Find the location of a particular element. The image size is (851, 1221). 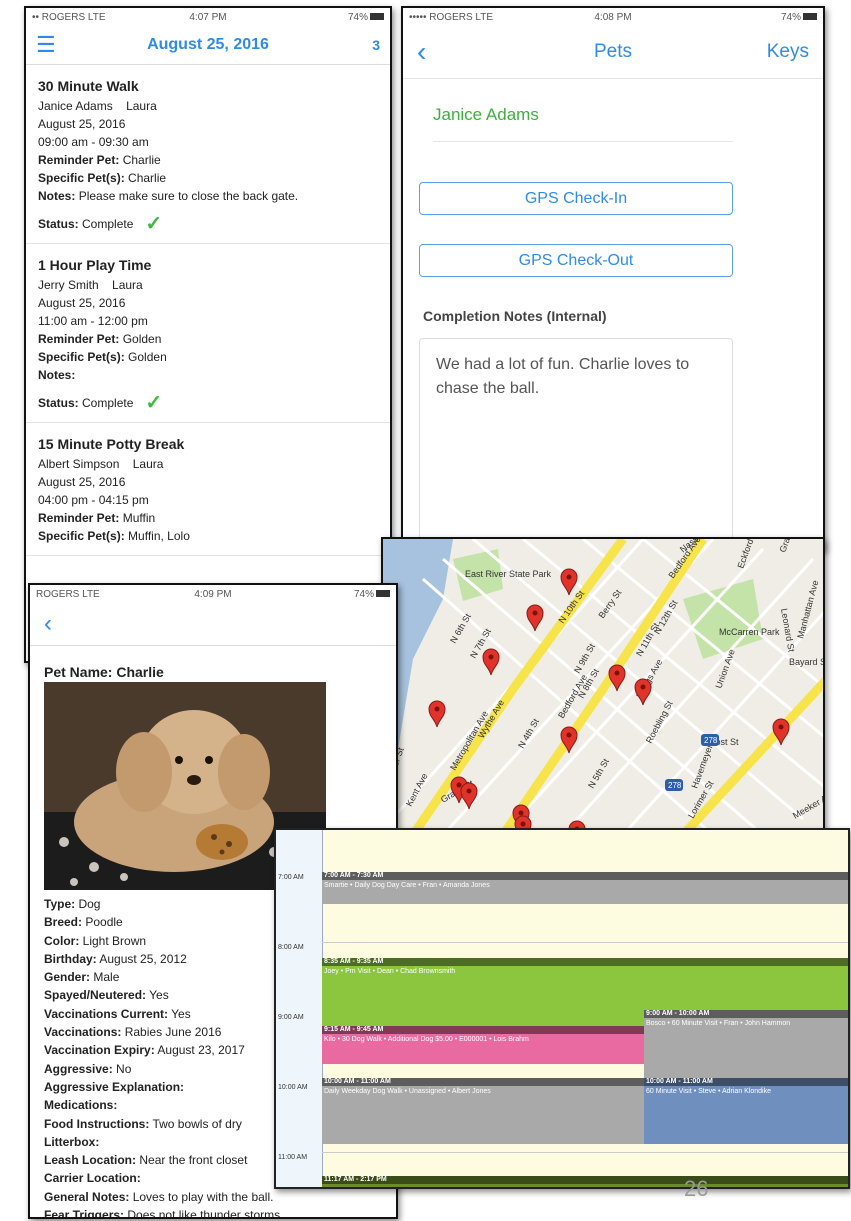

checkmark-icon: ✓ is located at coordinates (154, 224).